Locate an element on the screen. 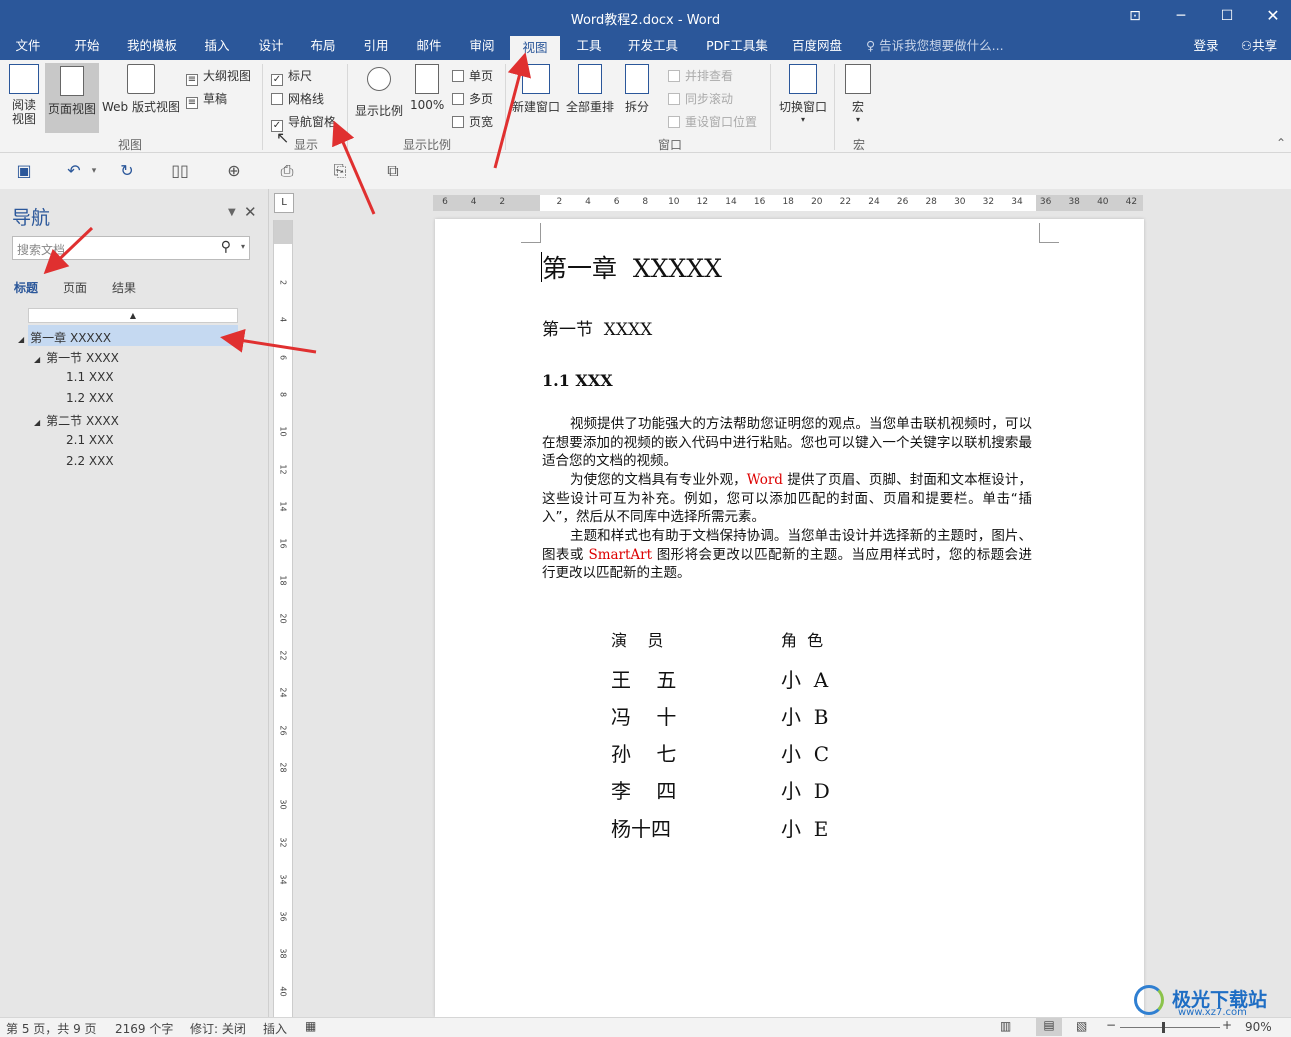 The image size is (1291, 1037). web-layout-button: Web 版式视图 is located at coordinates (141, 89).